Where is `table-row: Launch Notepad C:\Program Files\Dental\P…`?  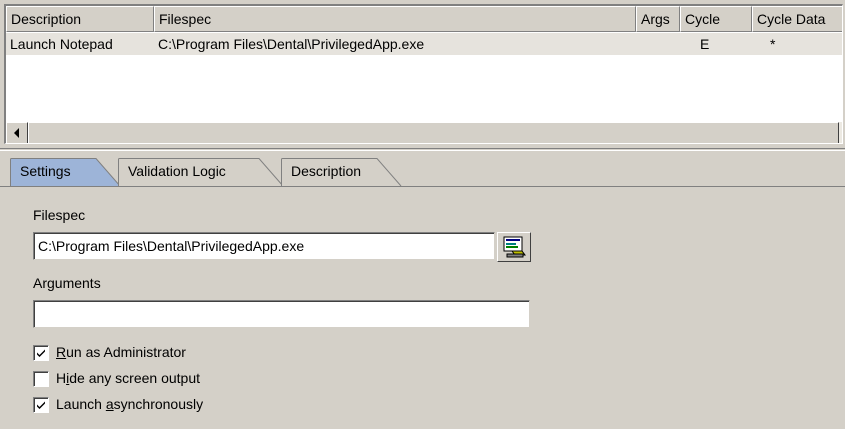
table-row: Launch Notepad C:\Program Files\Dental\P… is located at coordinates (424, 44).